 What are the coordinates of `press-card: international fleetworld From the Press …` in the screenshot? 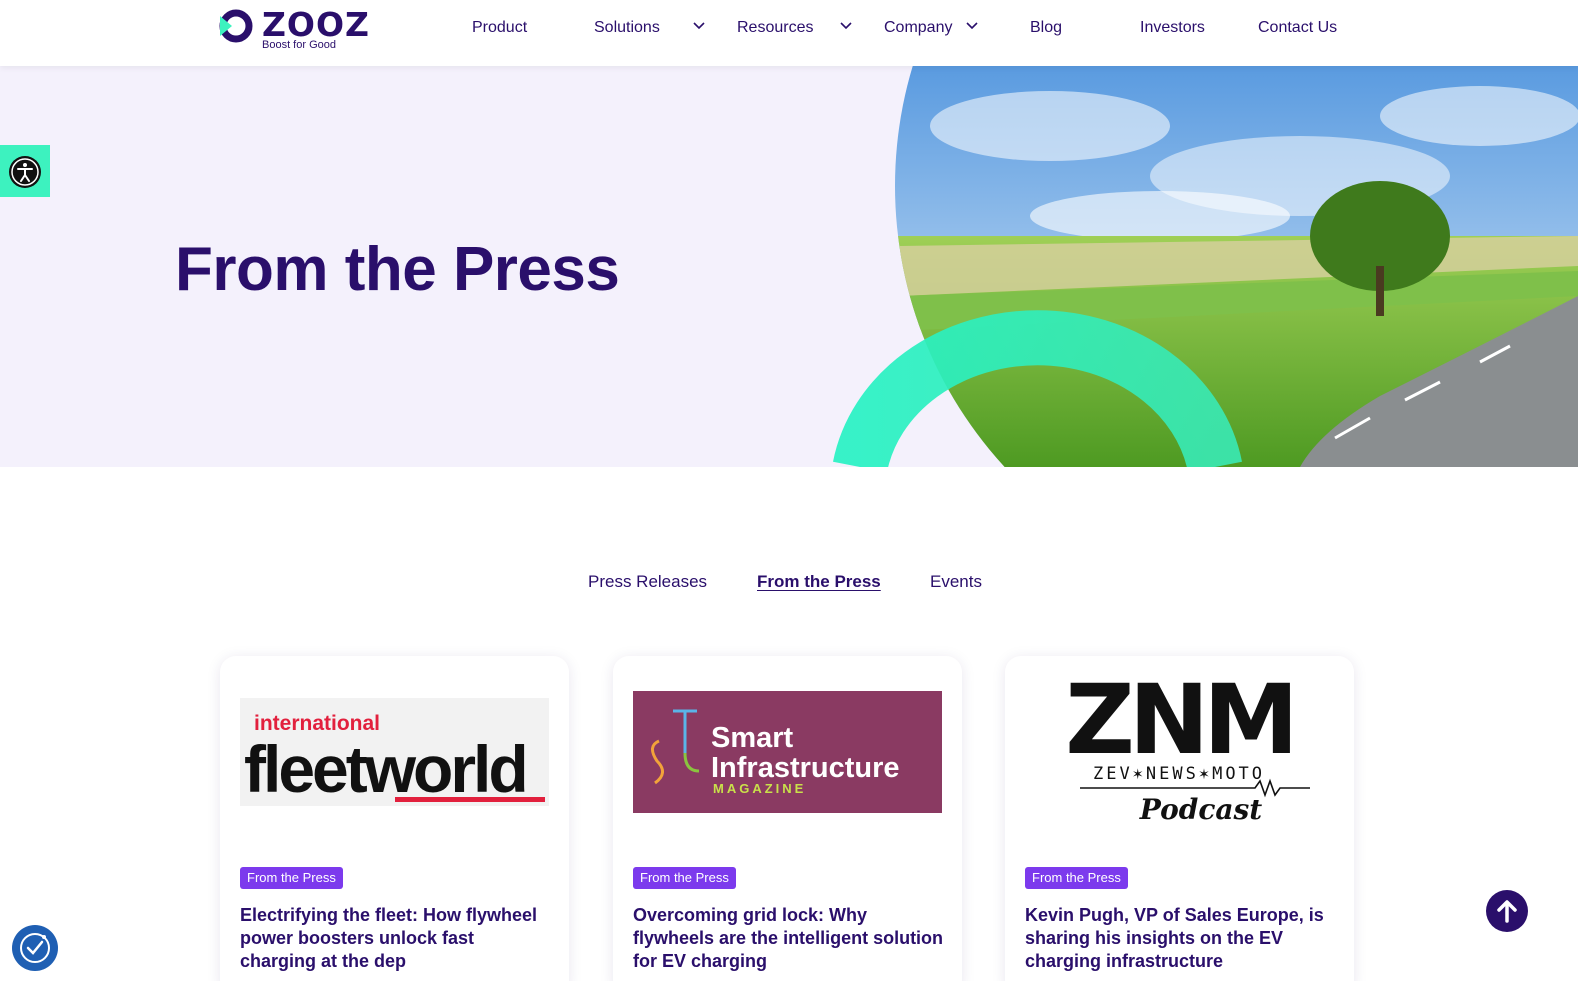 It's located at (394, 818).